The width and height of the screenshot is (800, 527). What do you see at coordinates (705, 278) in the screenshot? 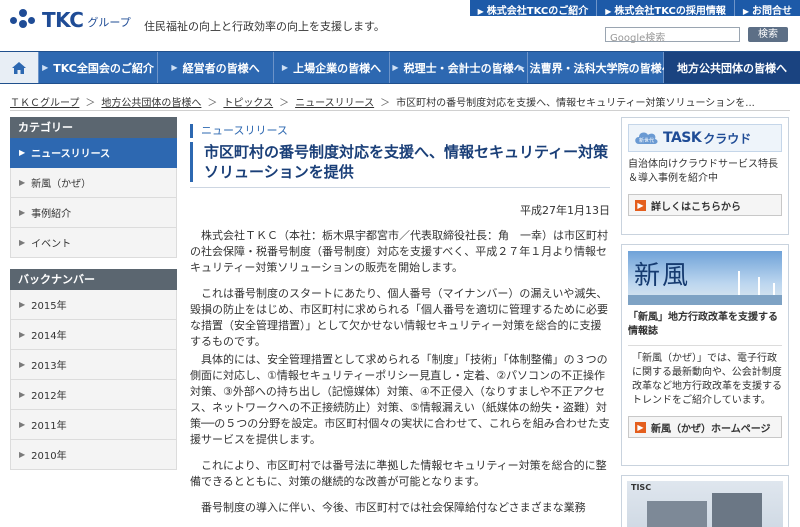
I see `kaze-cover-image: 新風` at bounding box center [705, 278].